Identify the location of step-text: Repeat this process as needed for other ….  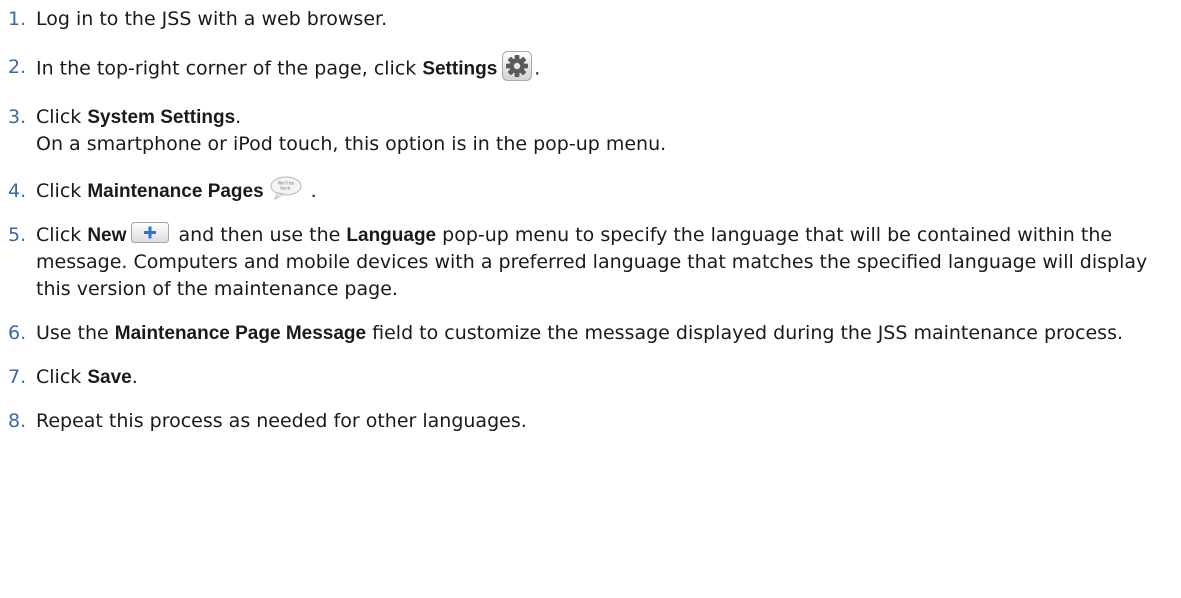
(281, 421).